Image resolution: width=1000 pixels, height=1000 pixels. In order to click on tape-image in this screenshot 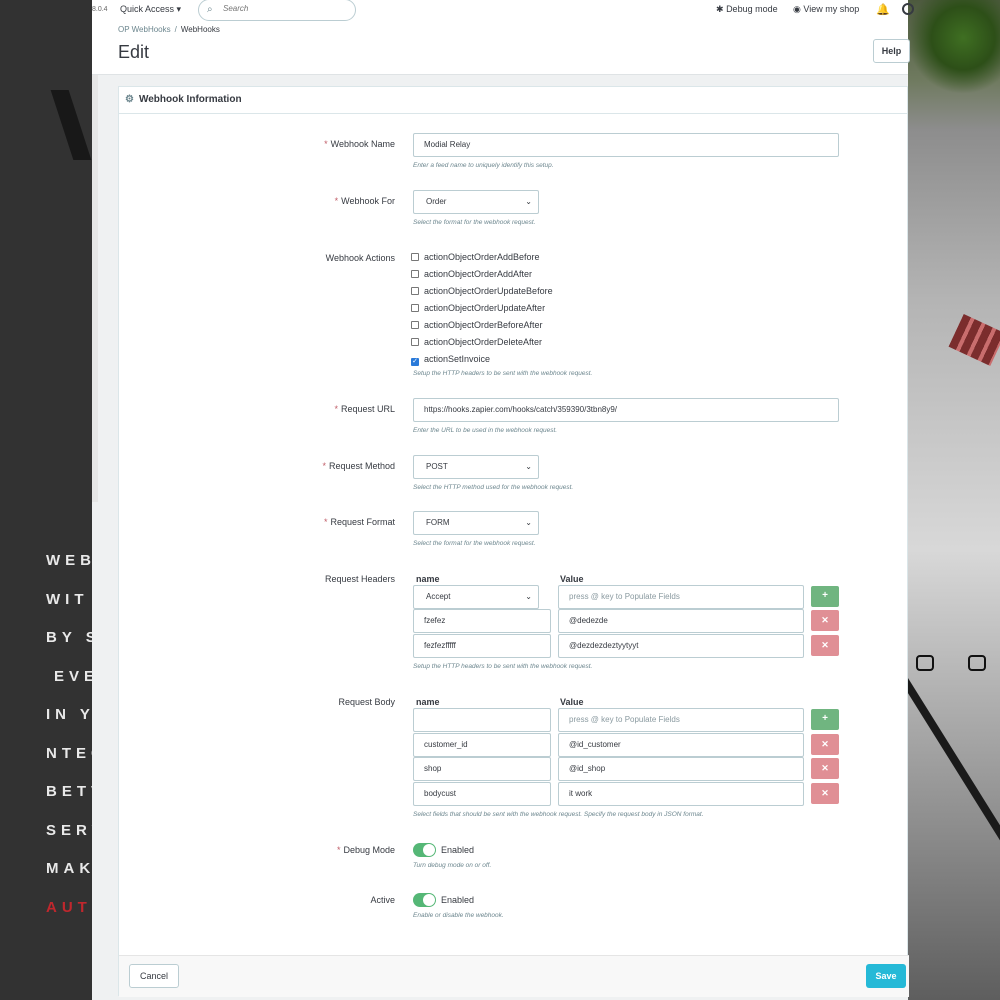, I will do `click(974, 340)`.